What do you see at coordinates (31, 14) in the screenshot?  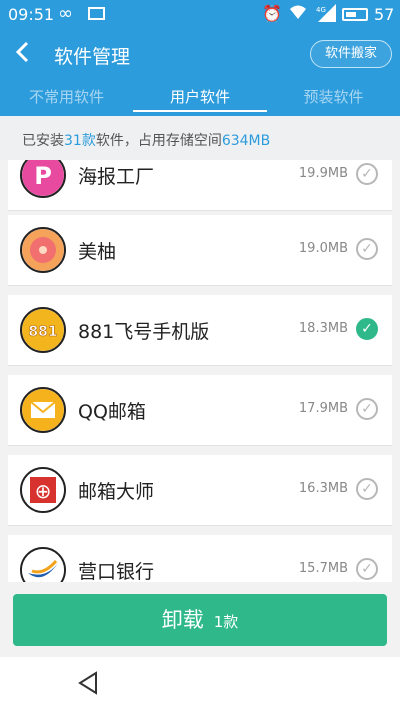 I see `status-time: 09:51` at bounding box center [31, 14].